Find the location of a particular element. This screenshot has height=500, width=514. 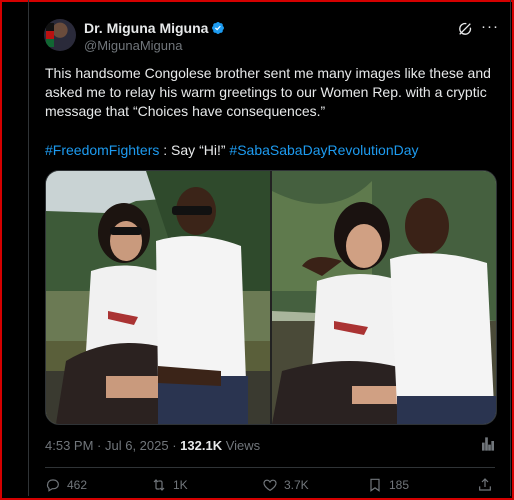

repost-icon is located at coordinates (159, 485).